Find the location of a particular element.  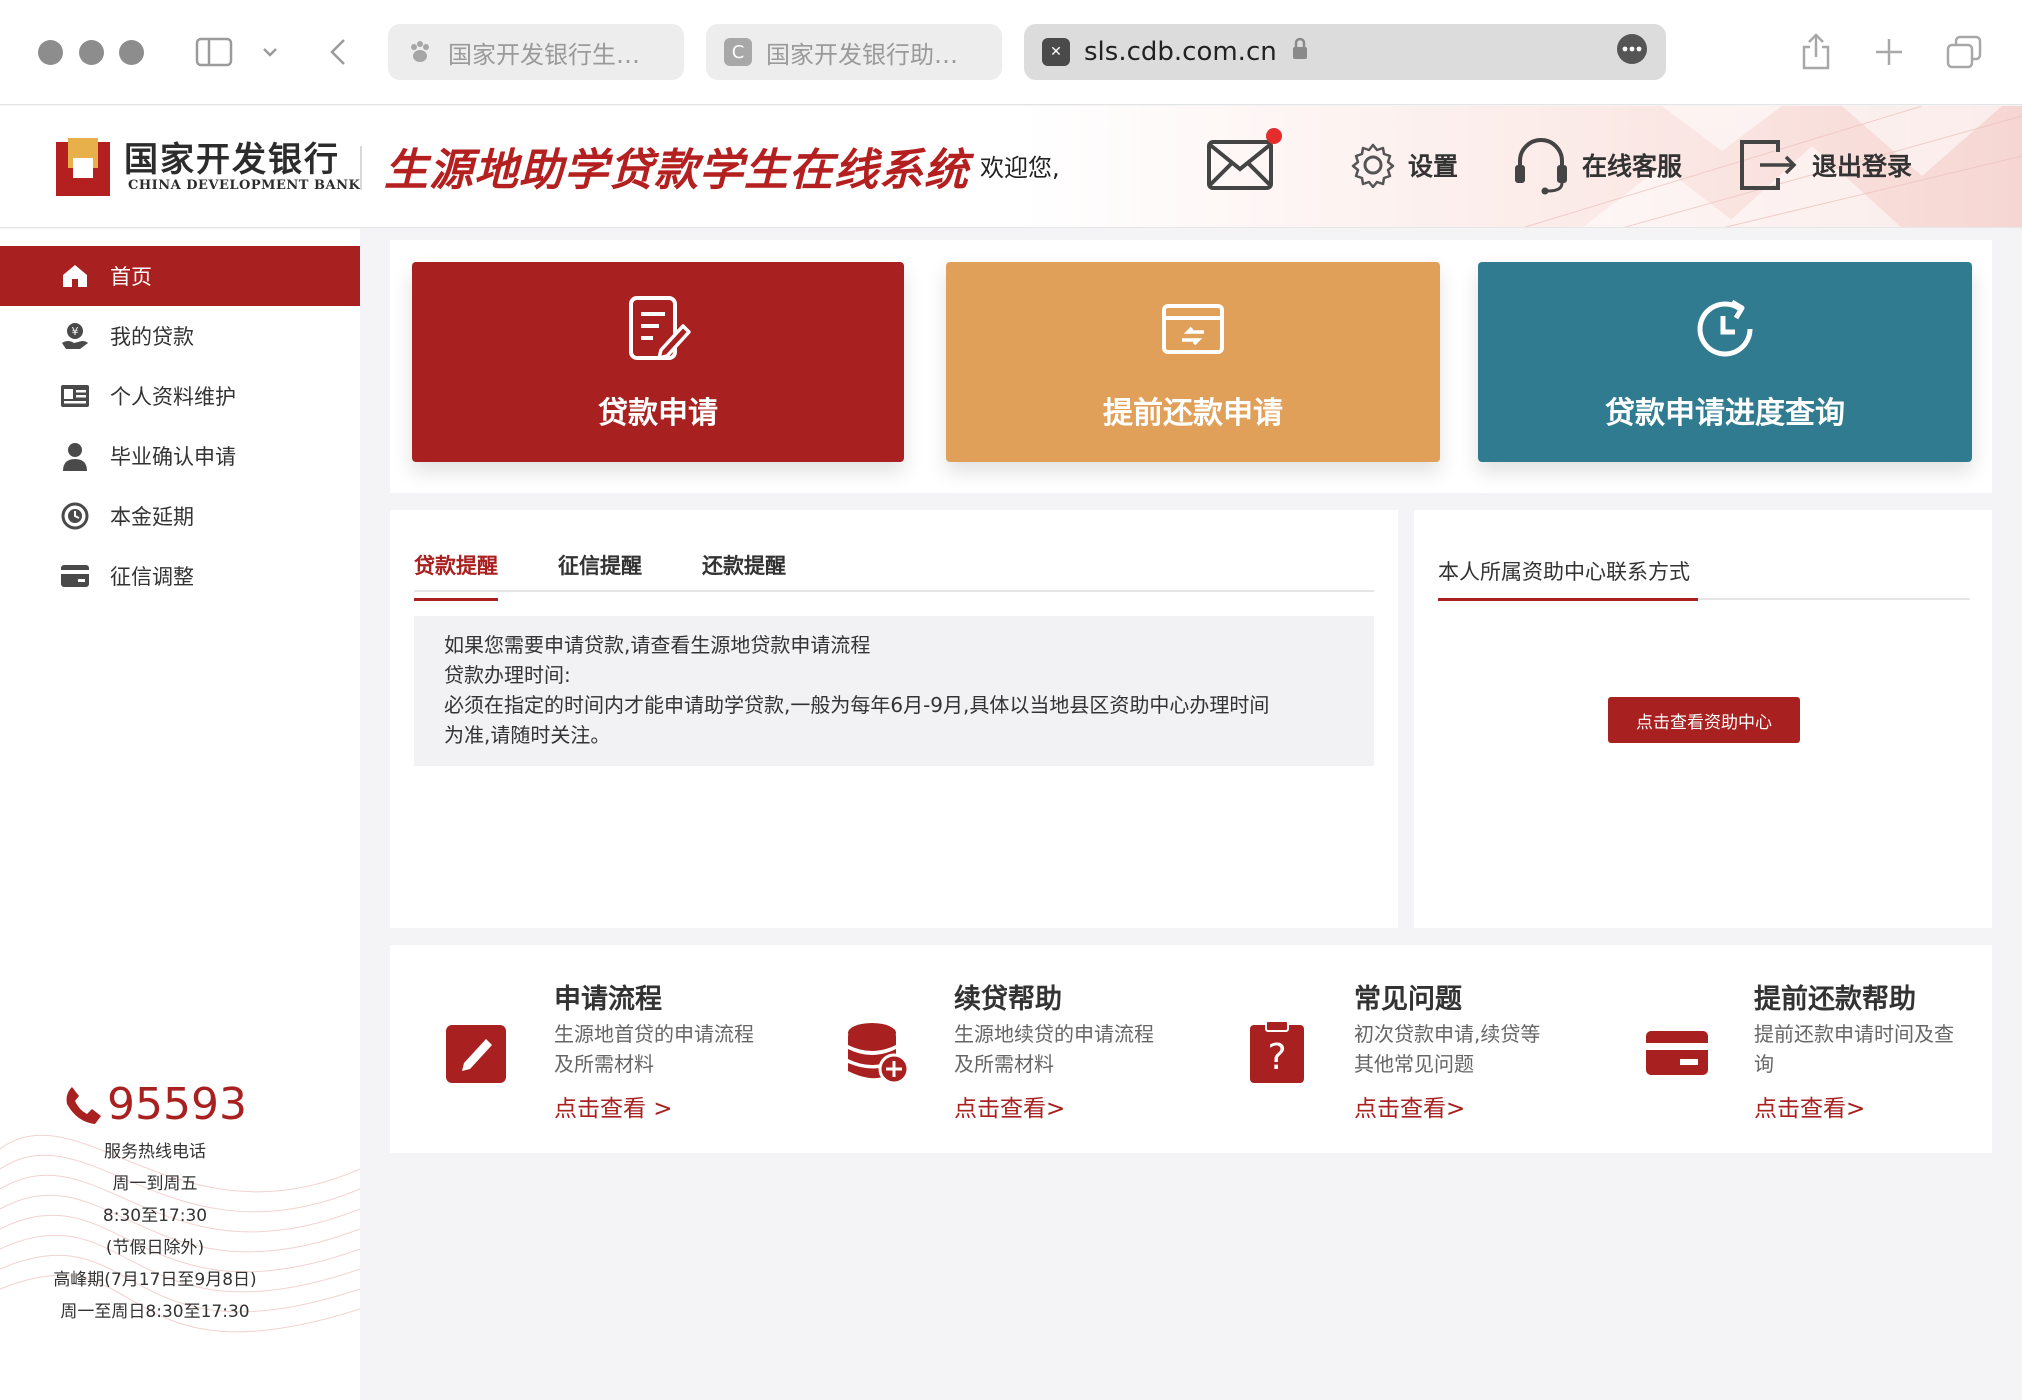

quick-actions: 贷款申请 提前还款申请 贷款申请进度查询 is located at coordinates (1191, 366).